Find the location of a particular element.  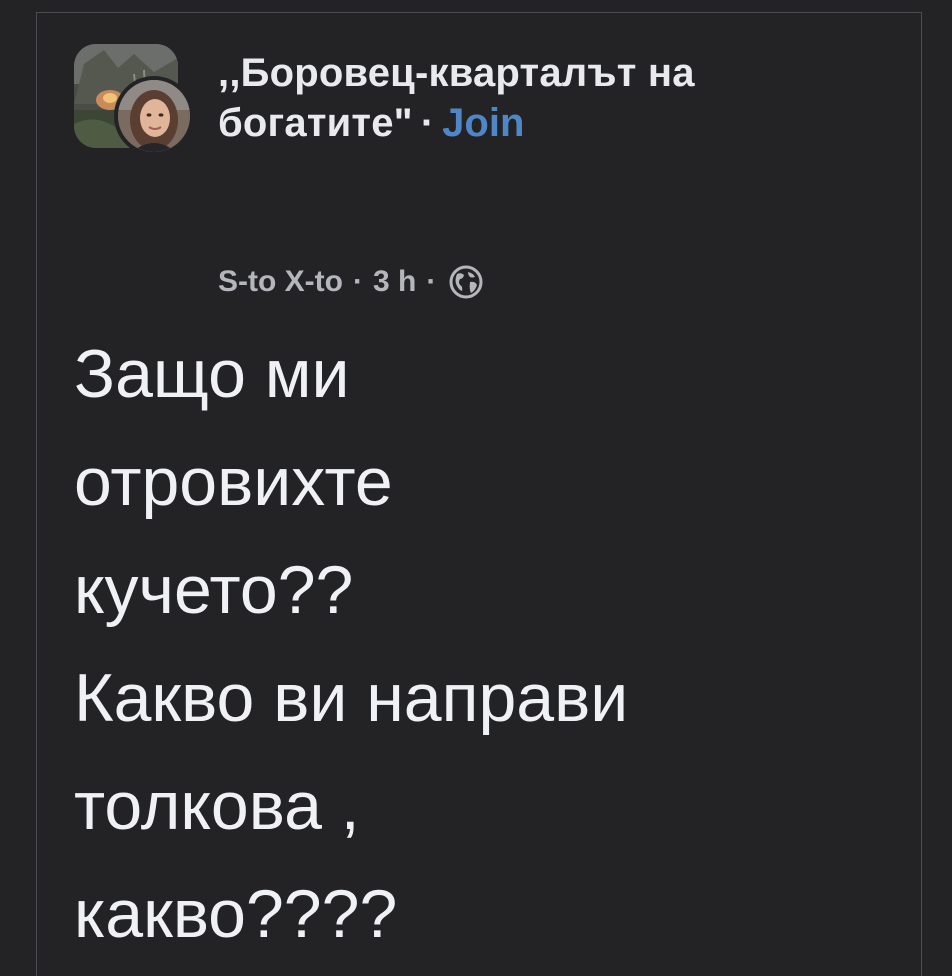

post-text-line: какво???? is located at coordinates (236, 914).